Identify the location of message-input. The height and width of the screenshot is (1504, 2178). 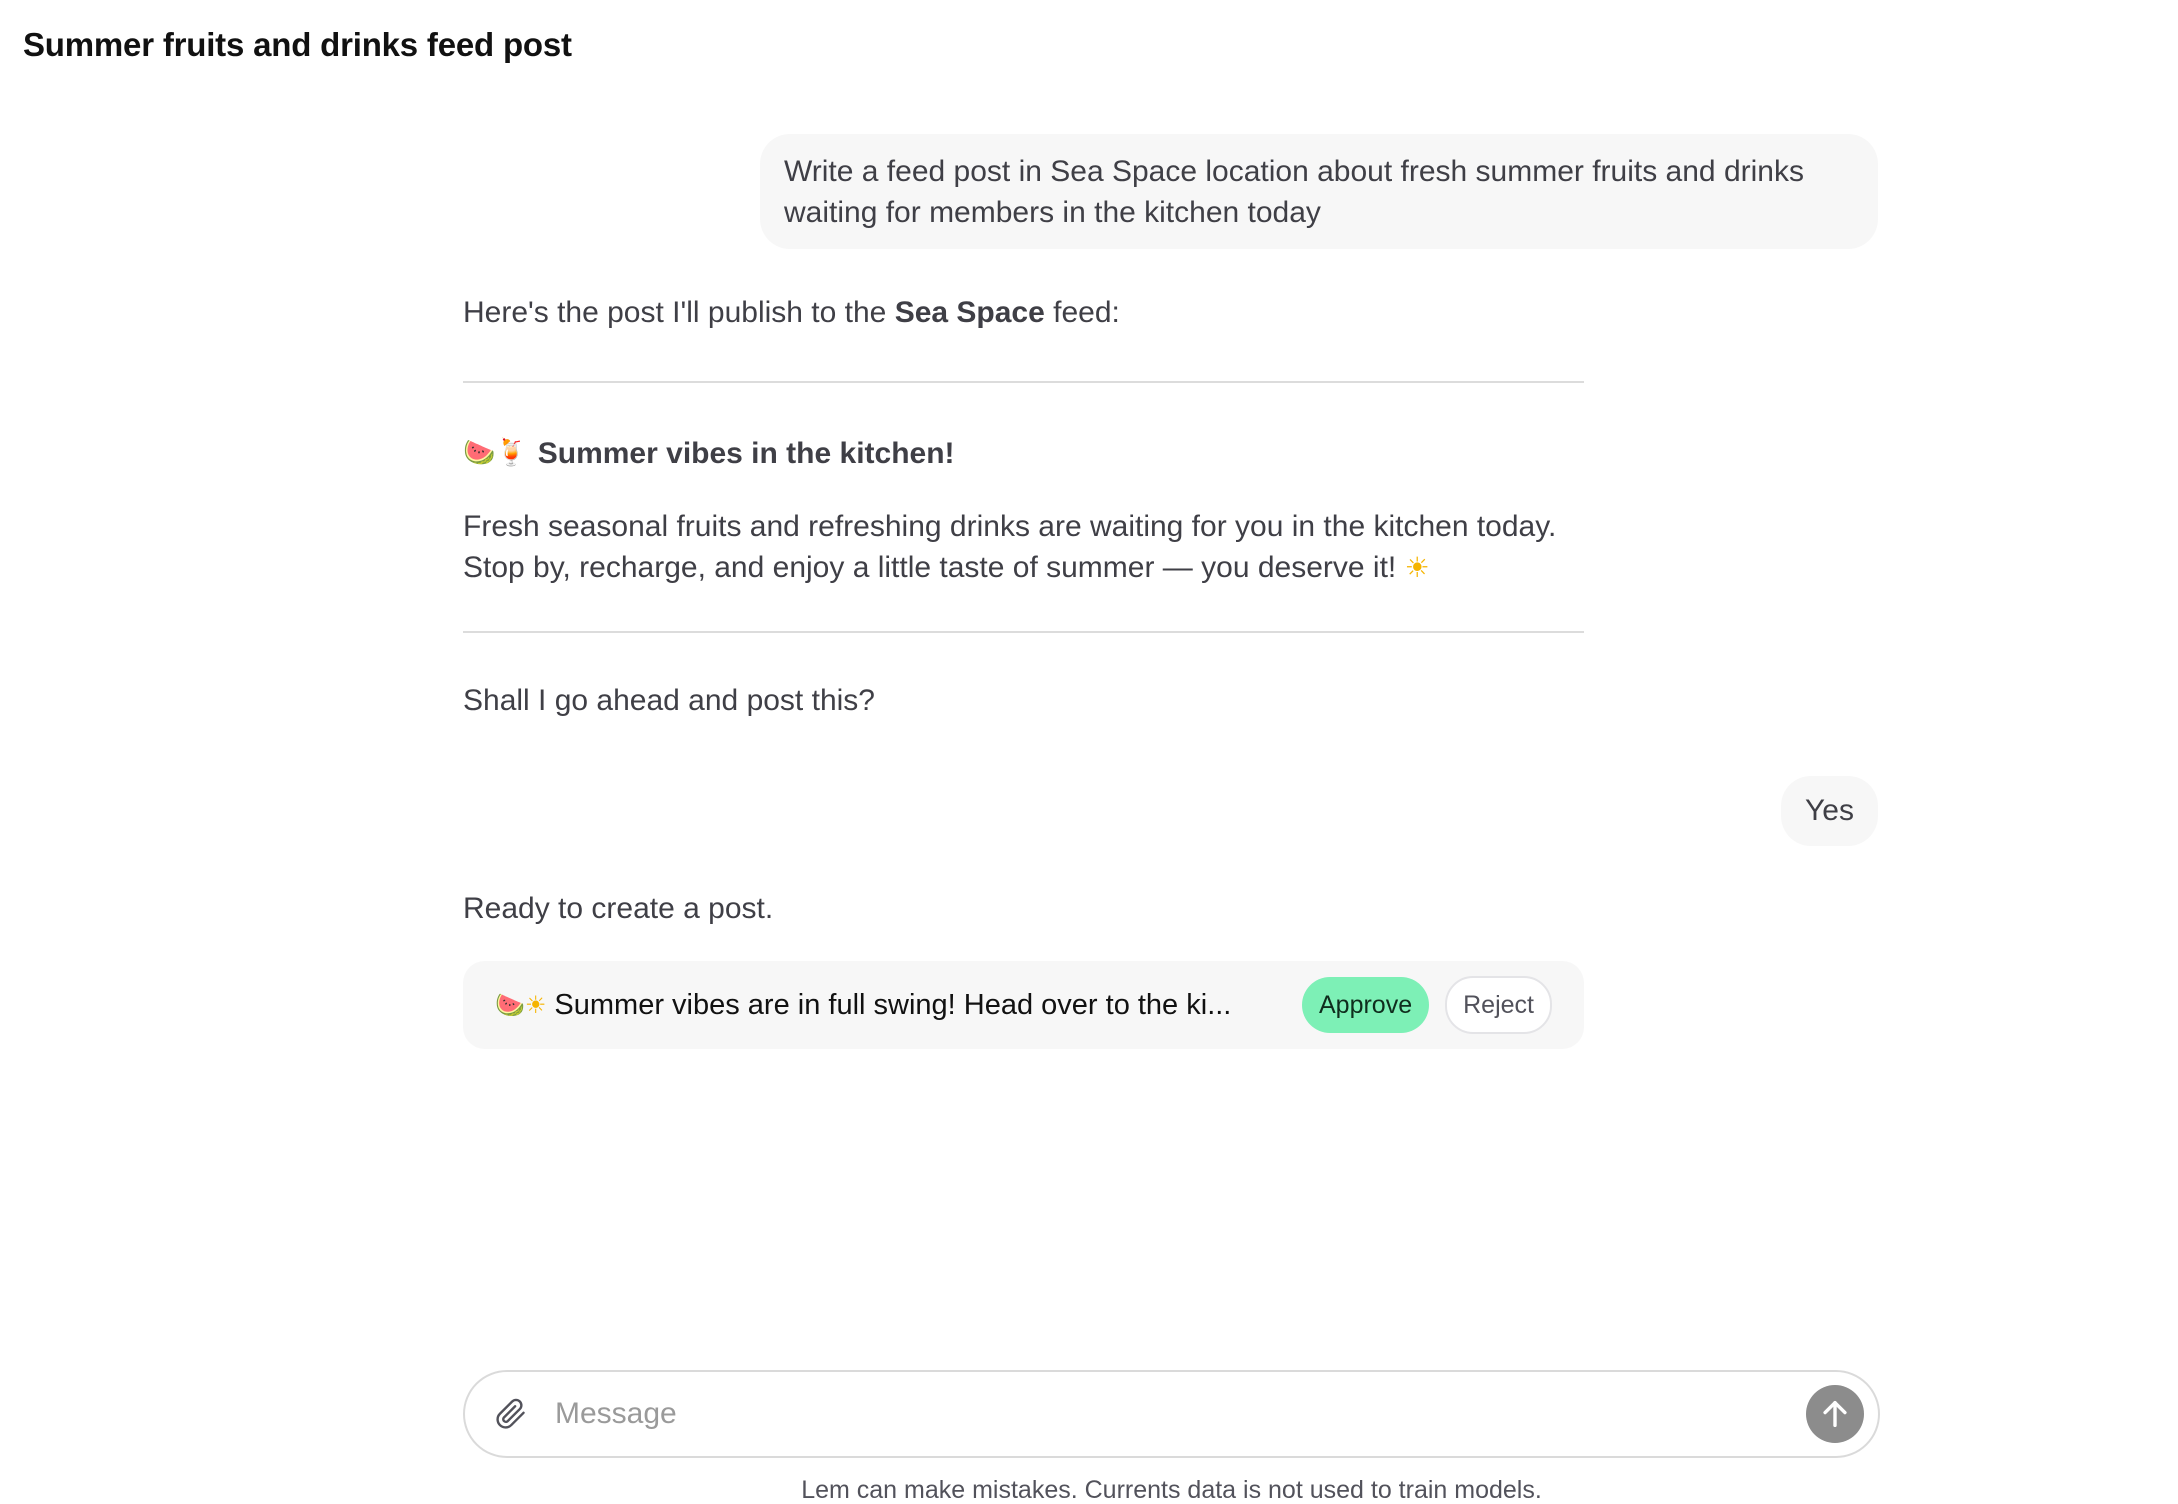
(1179, 1414).